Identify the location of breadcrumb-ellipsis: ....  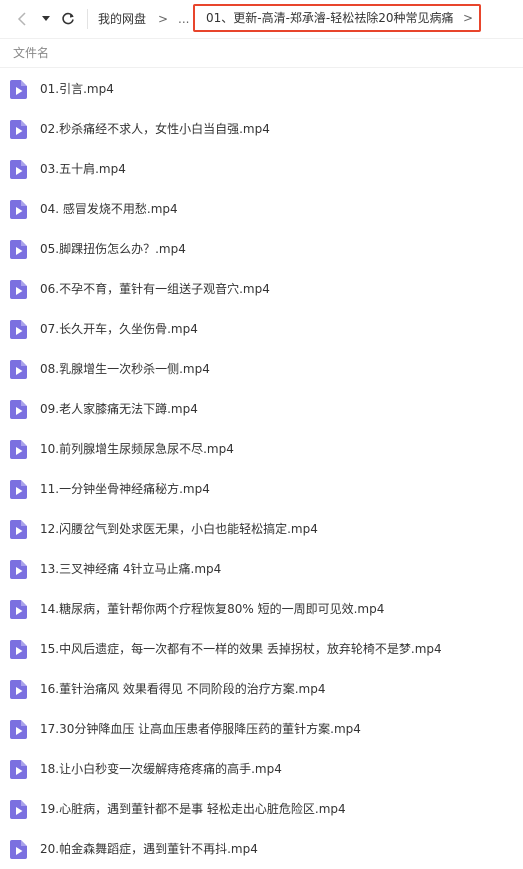
(183, 19).